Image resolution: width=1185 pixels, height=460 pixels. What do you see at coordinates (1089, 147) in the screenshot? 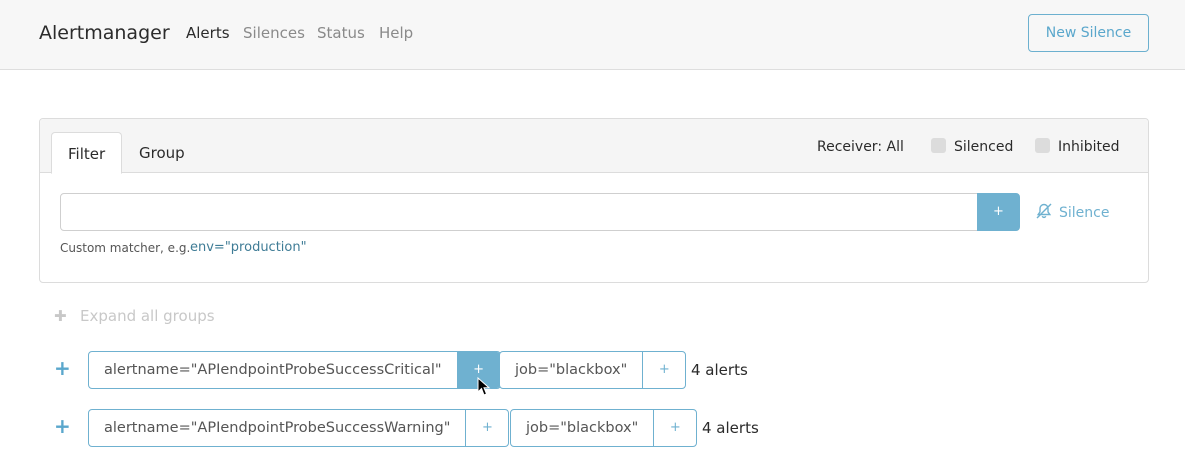
I see `inhibited-label: Inhibited` at bounding box center [1089, 147].